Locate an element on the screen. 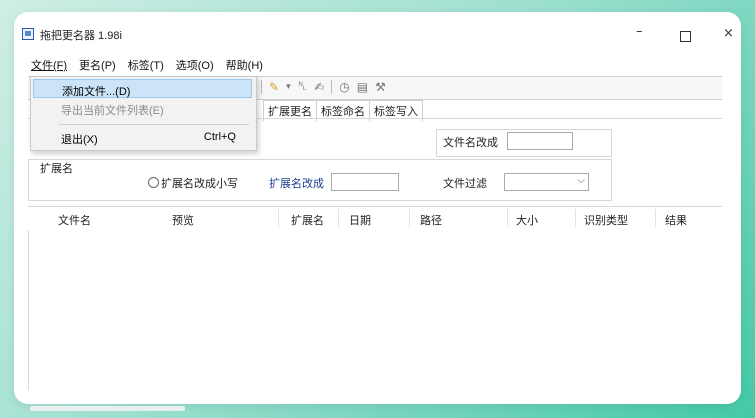  filename-change-label: 文件名改成 is located at coordinates (470, 143).